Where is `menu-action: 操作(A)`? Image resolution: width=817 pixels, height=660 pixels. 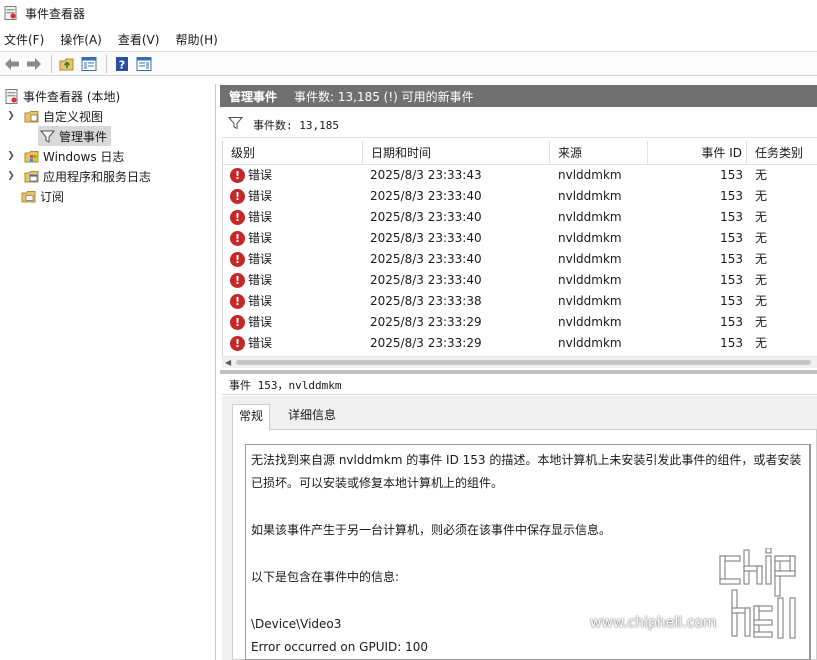
menu-action: 操作(A) is located at coordinates (83, 39).